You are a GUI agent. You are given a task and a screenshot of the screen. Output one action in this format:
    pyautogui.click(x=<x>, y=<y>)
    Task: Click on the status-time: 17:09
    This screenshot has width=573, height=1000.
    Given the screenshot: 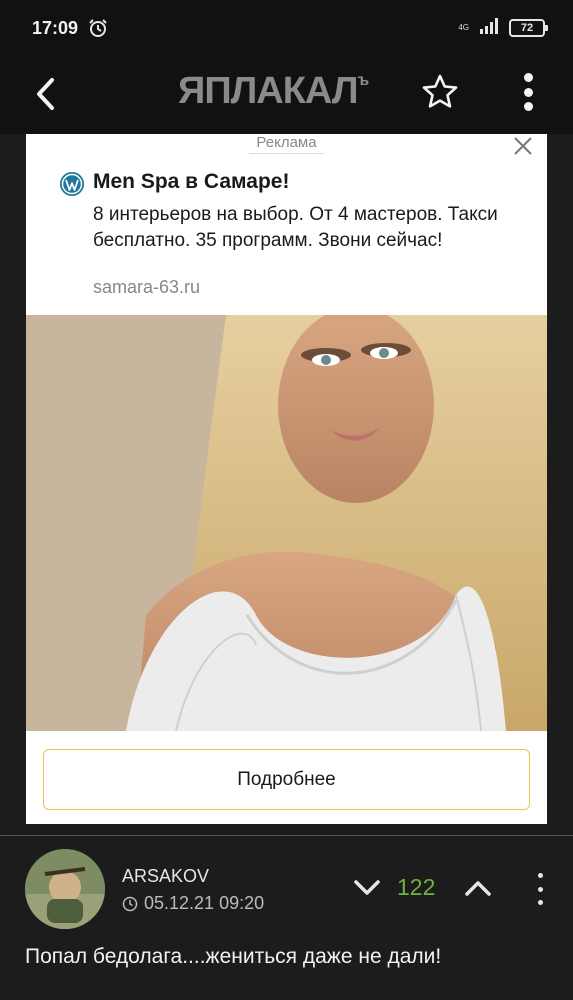 What is the action you would take?
    pyautogui.click(x=55, y=27)
    